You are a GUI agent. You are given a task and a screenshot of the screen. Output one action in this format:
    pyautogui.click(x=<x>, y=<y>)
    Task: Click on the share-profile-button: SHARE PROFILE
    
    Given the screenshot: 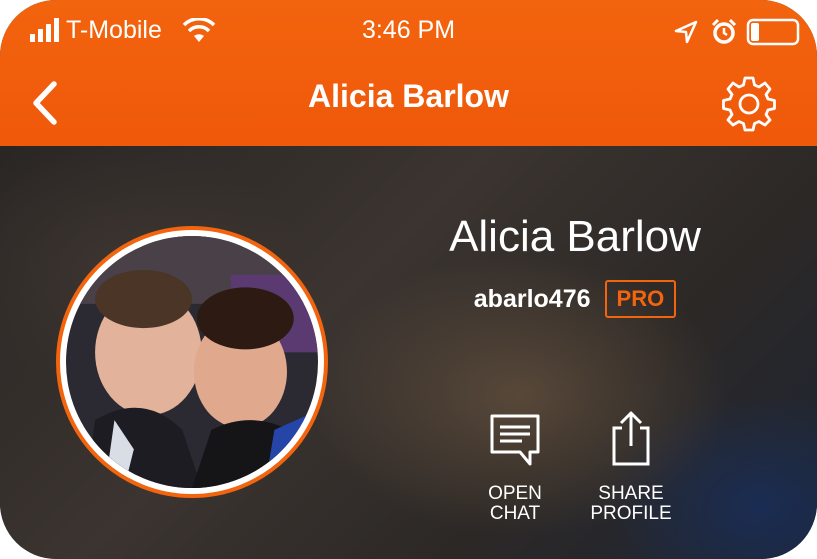 What is the action you would take?
    pyautogui.click(x=631, y=467)
    